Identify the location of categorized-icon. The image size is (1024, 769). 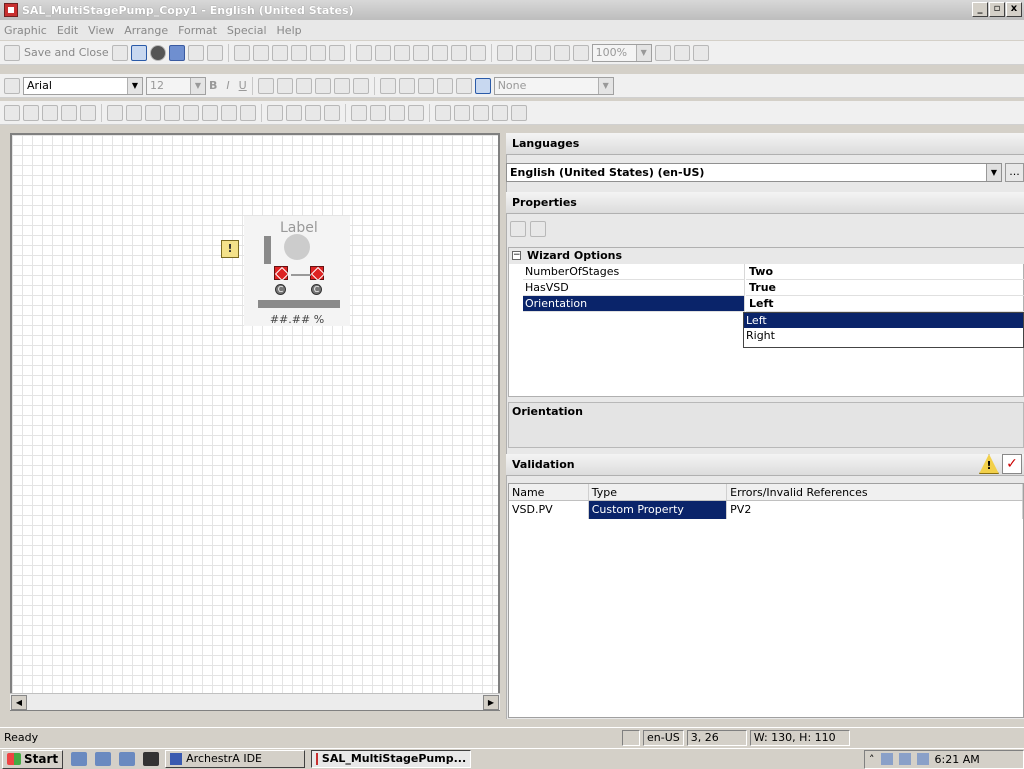
(518, 229).